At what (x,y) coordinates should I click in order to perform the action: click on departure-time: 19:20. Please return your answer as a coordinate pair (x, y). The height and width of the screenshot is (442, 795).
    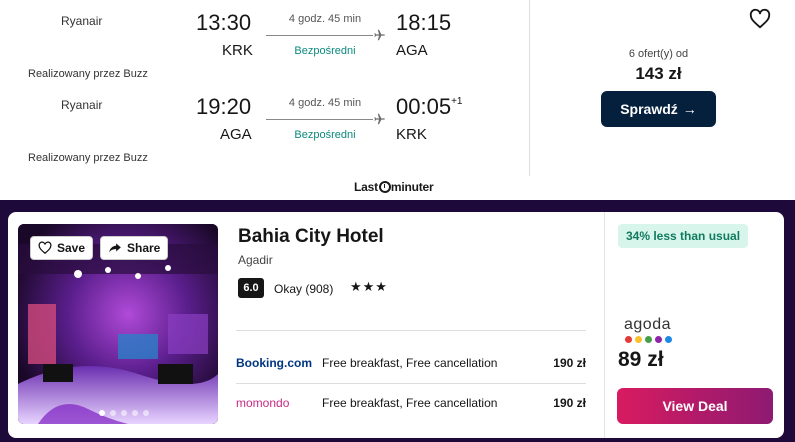
    Looking at the image, I should click on (224, 106).